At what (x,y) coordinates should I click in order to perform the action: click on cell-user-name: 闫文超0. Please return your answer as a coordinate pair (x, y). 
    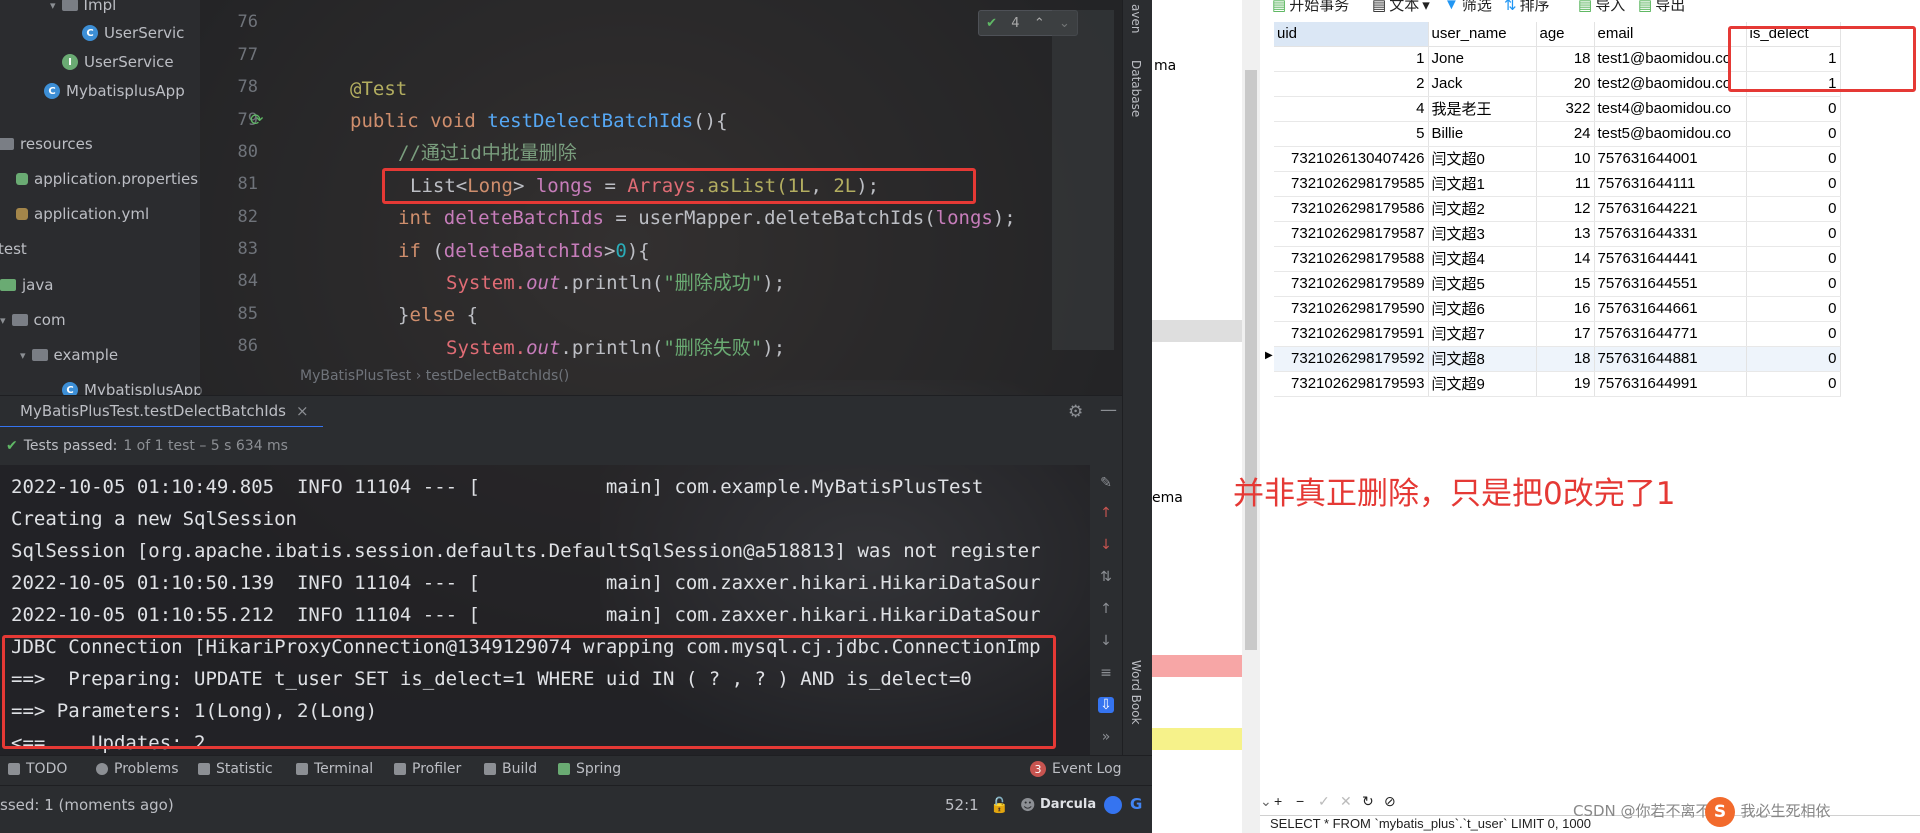
    Looking at the image, I should click on (1482, 159).